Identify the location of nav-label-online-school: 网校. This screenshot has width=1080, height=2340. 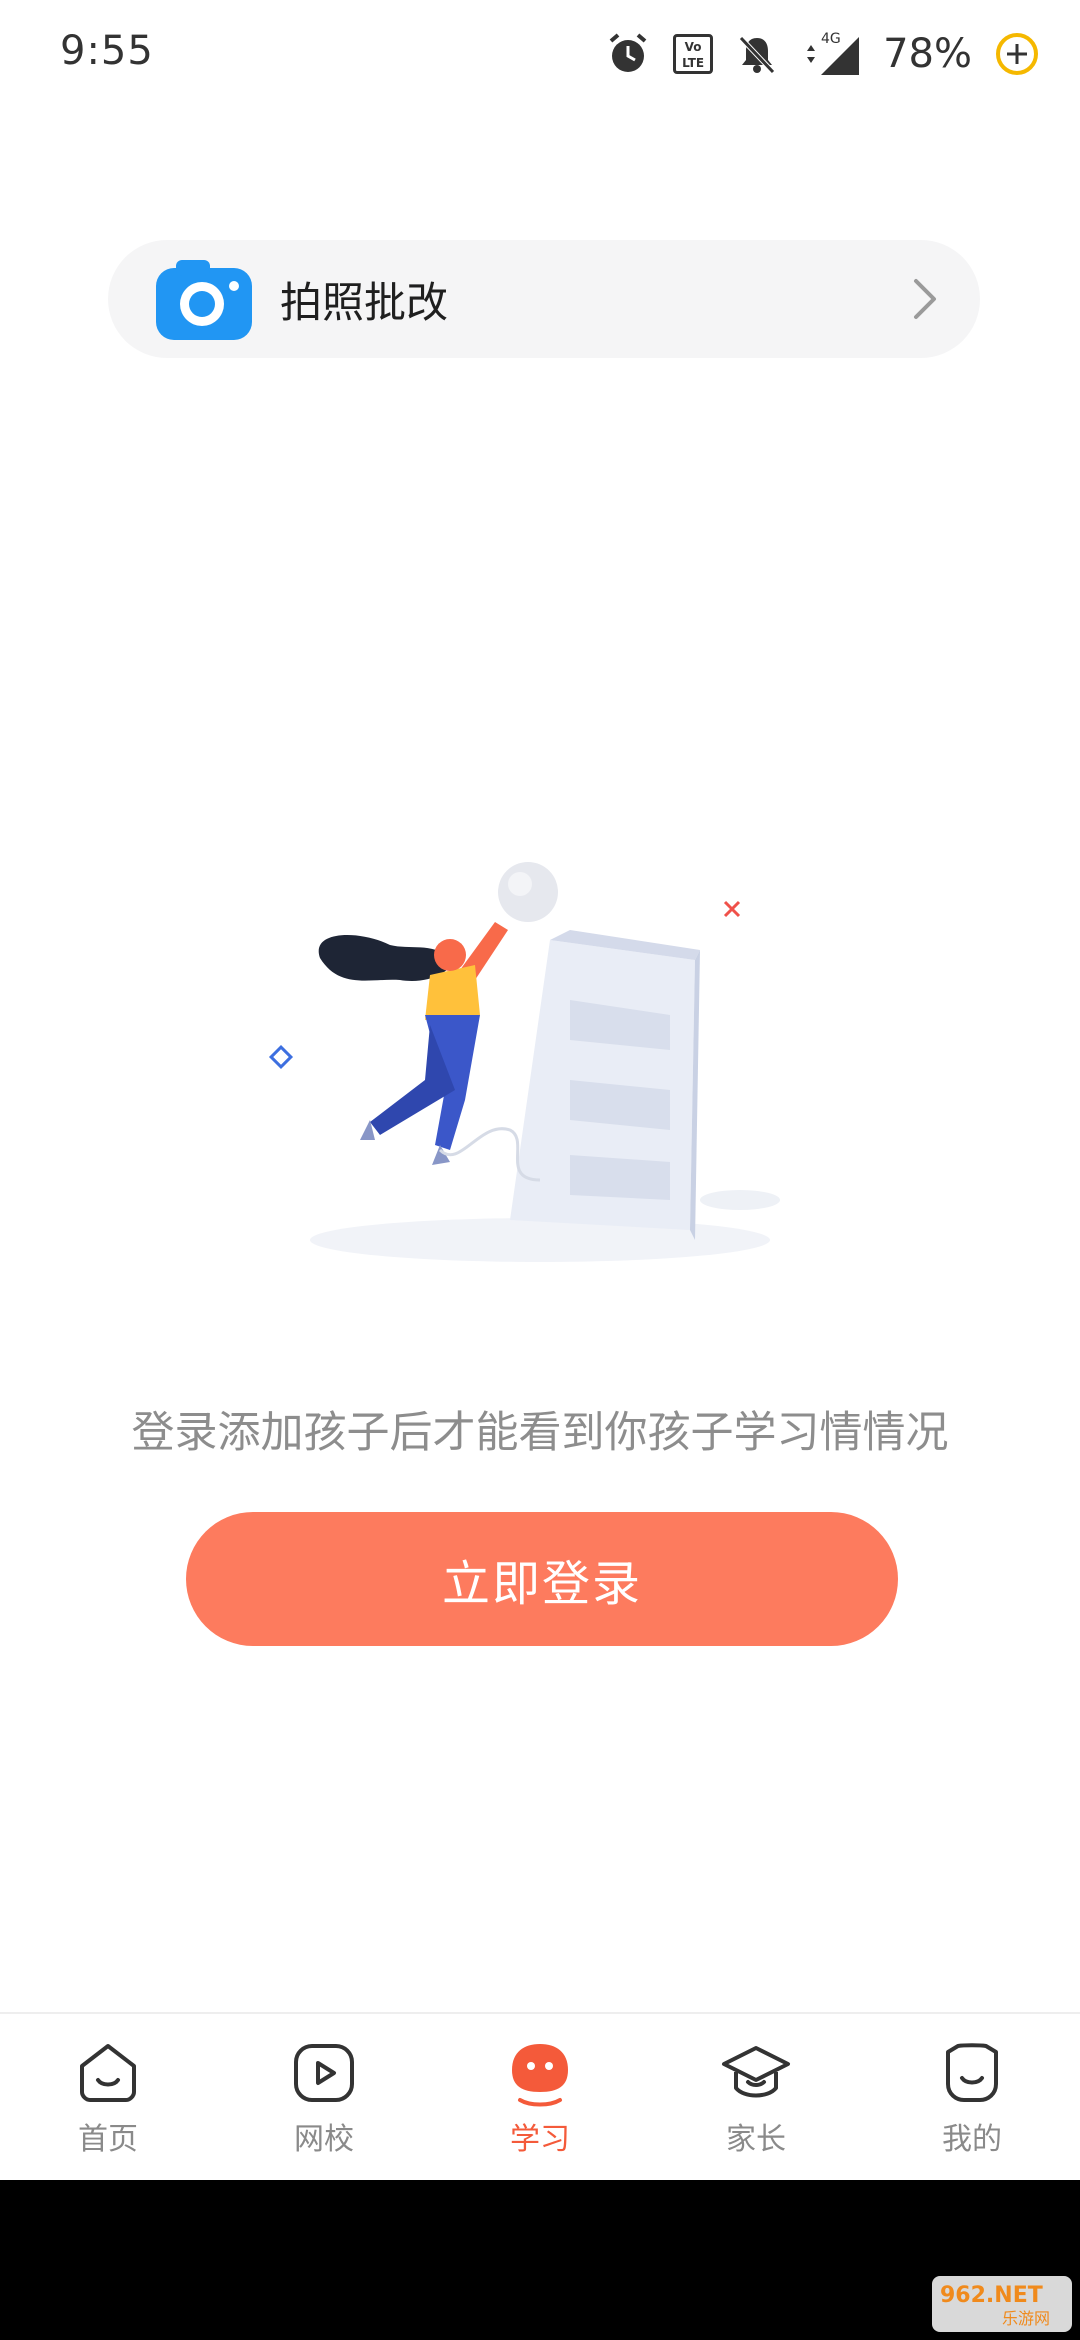
(324, 2139).